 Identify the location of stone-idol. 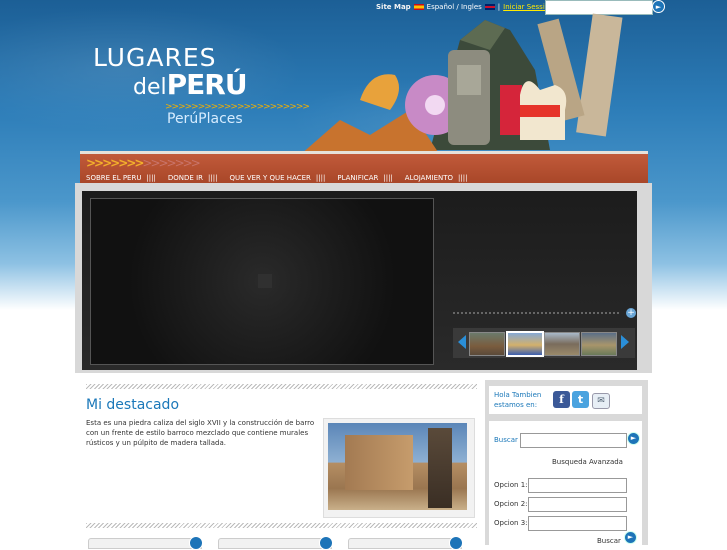
(469, 97).